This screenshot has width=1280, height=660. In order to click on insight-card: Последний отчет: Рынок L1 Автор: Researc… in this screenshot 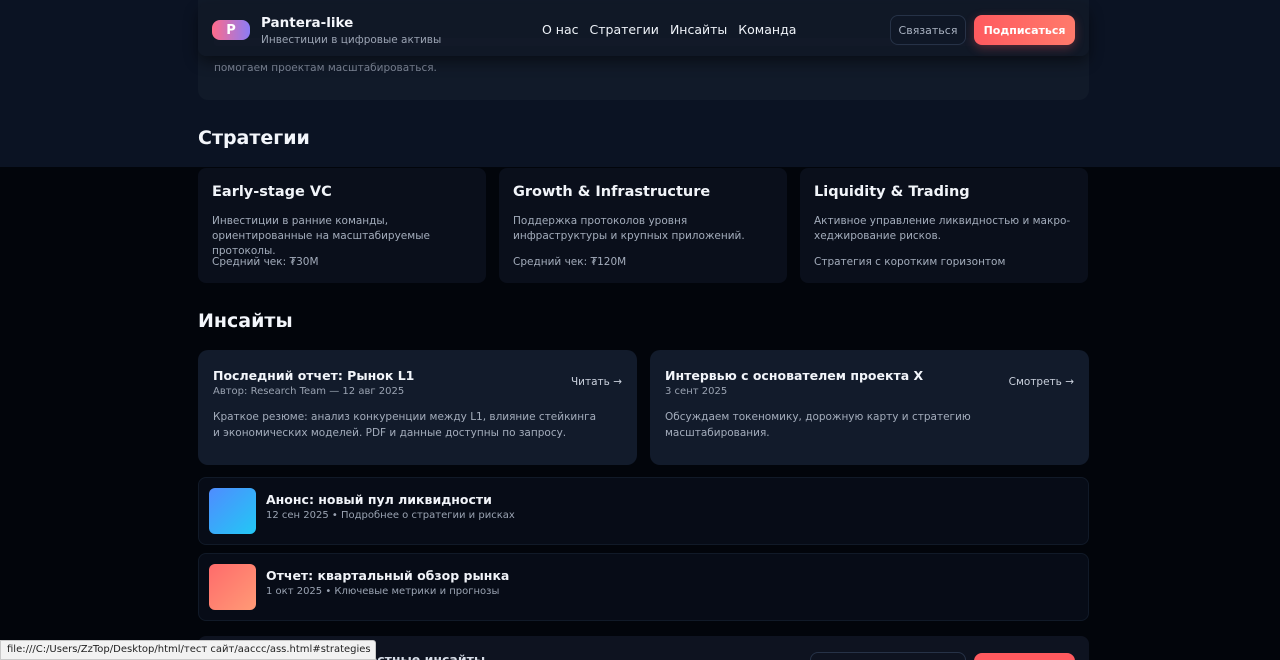, I will do `click(417, 407)`.